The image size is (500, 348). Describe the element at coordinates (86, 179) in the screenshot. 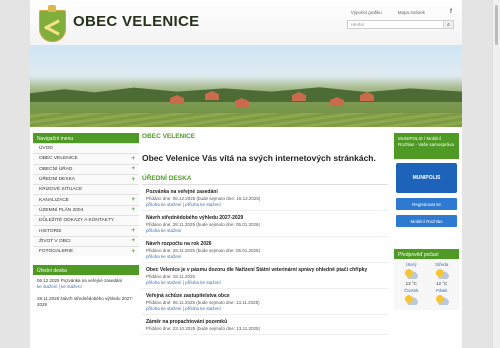

I see `nav-item: ÚŘEDNÍ DESKA +` at that location.